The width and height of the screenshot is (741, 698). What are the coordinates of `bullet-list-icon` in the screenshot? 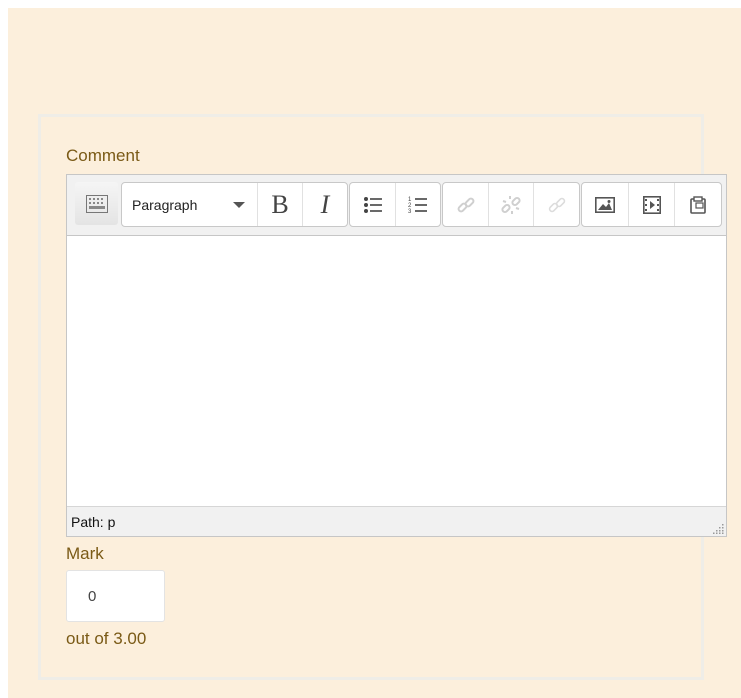 It's located at (373, 205).